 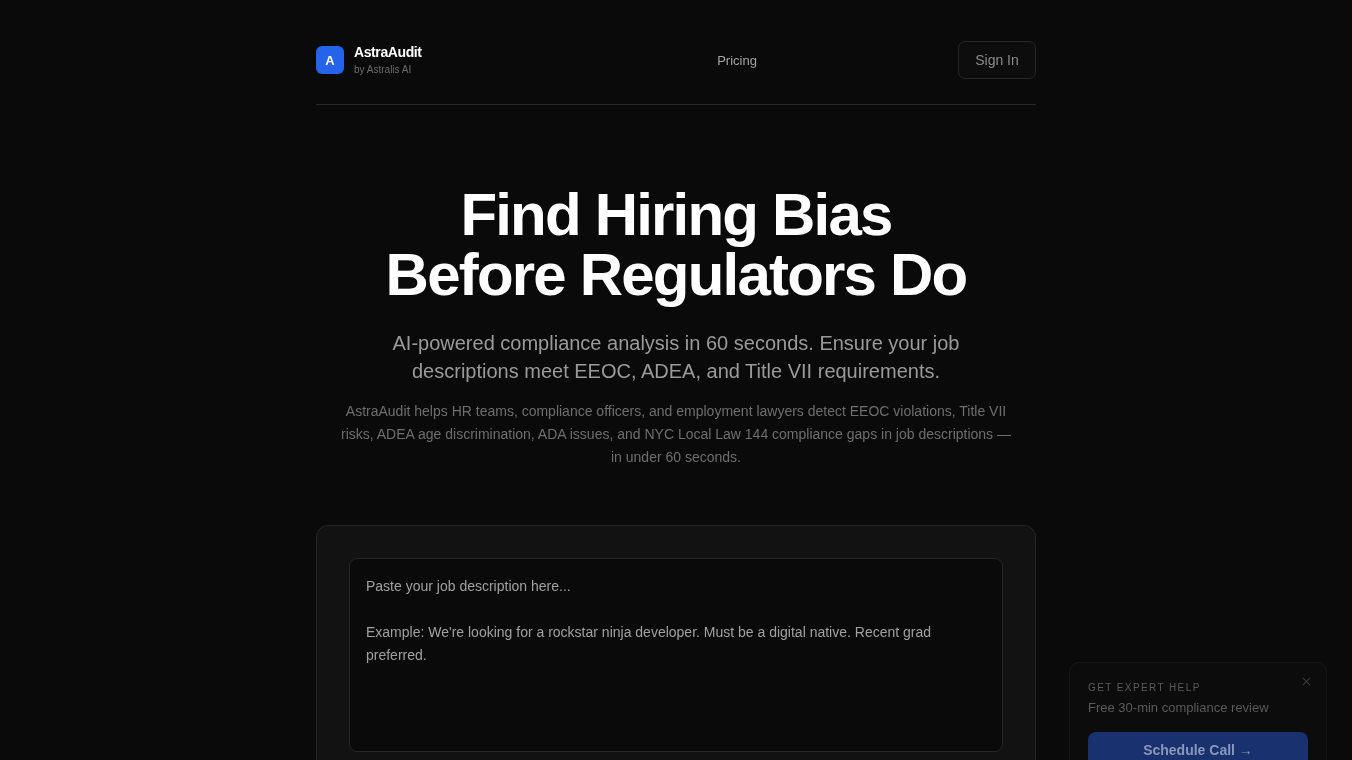 What do you see at coordinates (1198, 746) in the screenshot?
I see `schedule-call-button: Schedule Call →` at bounding box center [1198, 746].